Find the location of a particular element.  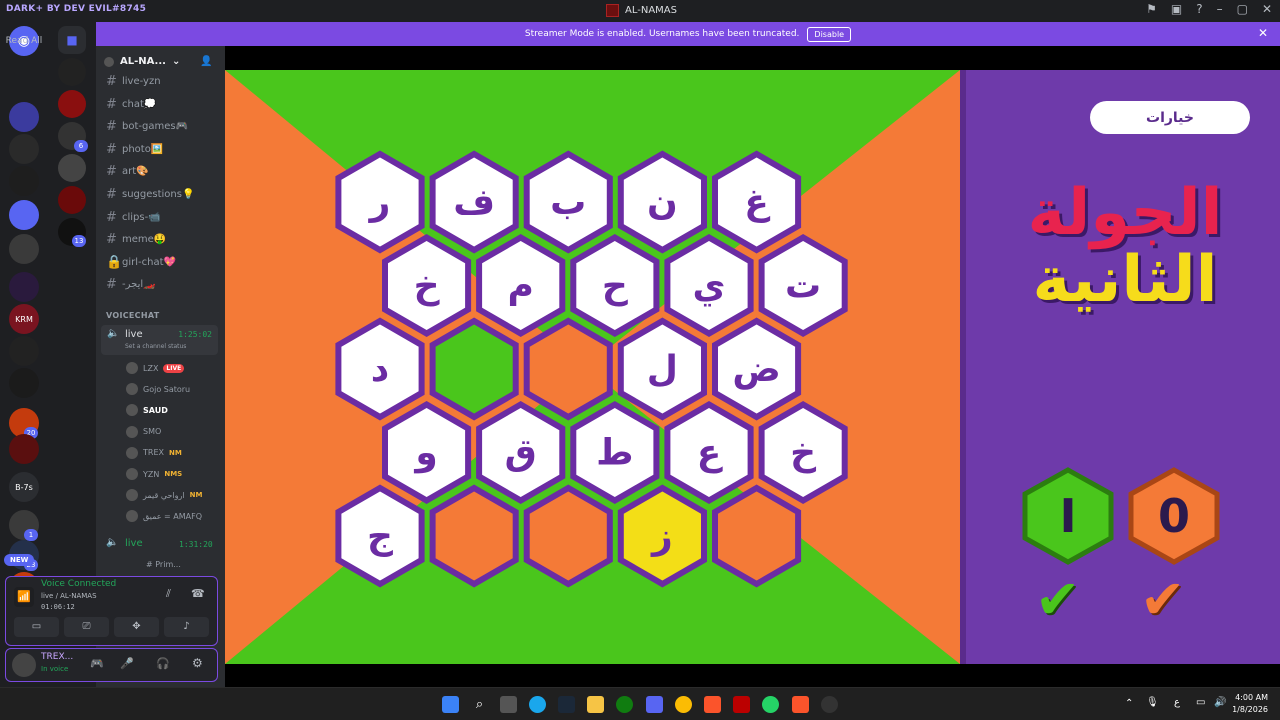

options-button: خيارات is located at coordinates (1170, 117).